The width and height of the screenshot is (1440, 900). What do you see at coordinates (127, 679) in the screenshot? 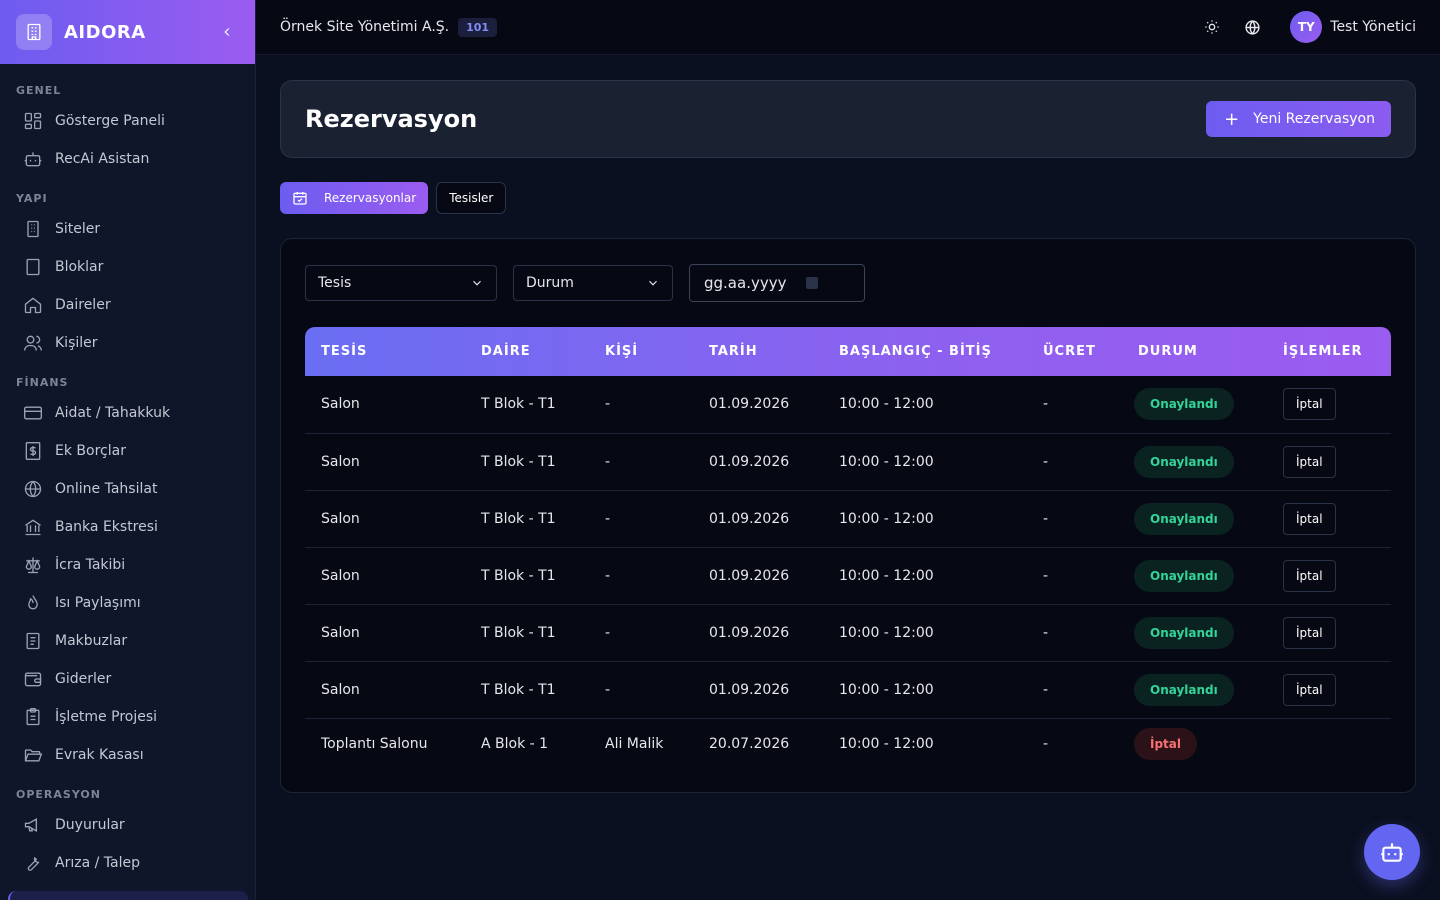
I see `sidebar-item-giderler: Giderler` at bounding box center [127, 679].